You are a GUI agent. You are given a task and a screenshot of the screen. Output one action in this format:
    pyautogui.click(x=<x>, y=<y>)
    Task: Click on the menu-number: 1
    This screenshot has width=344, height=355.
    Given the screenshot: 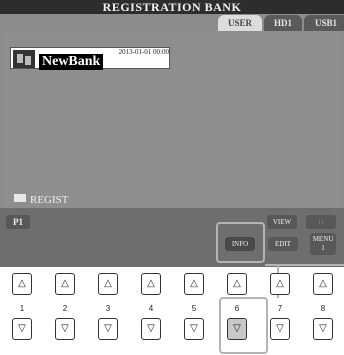 What is the action you would take?
    pyautogui.click(x=323, y=248)
    